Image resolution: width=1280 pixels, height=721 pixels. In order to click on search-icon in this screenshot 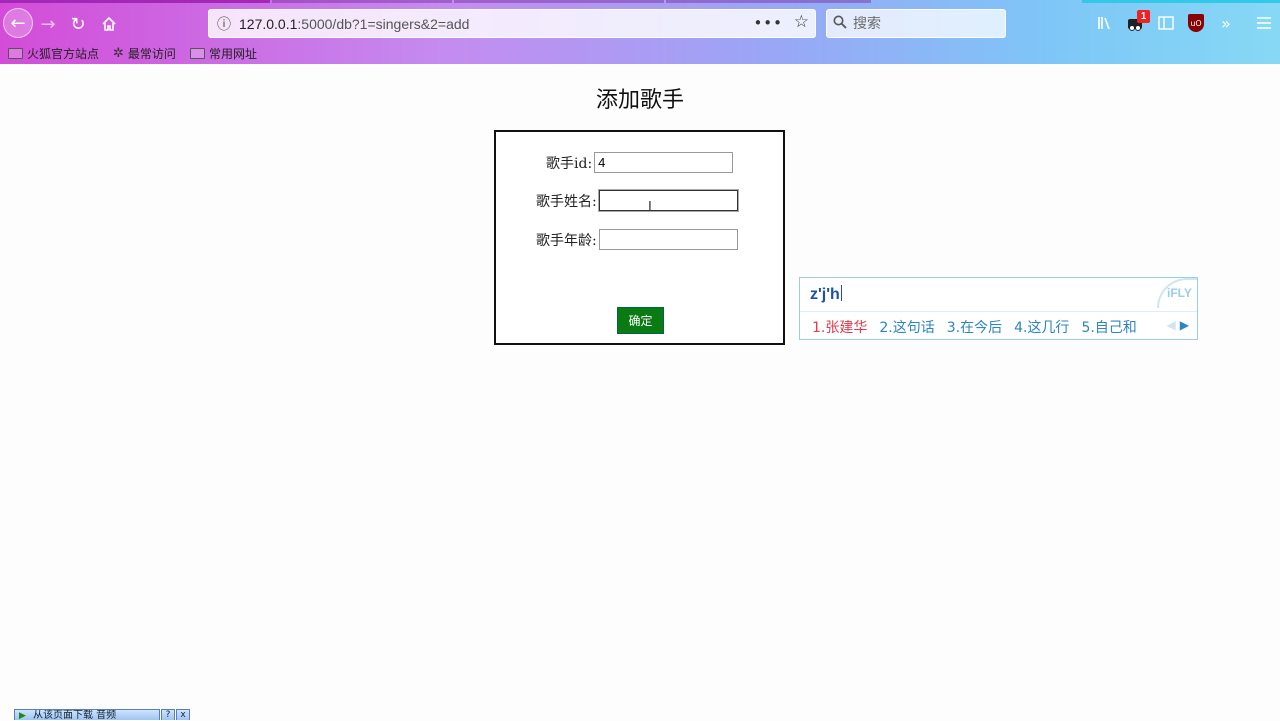, I will do `click(840, 24)`.